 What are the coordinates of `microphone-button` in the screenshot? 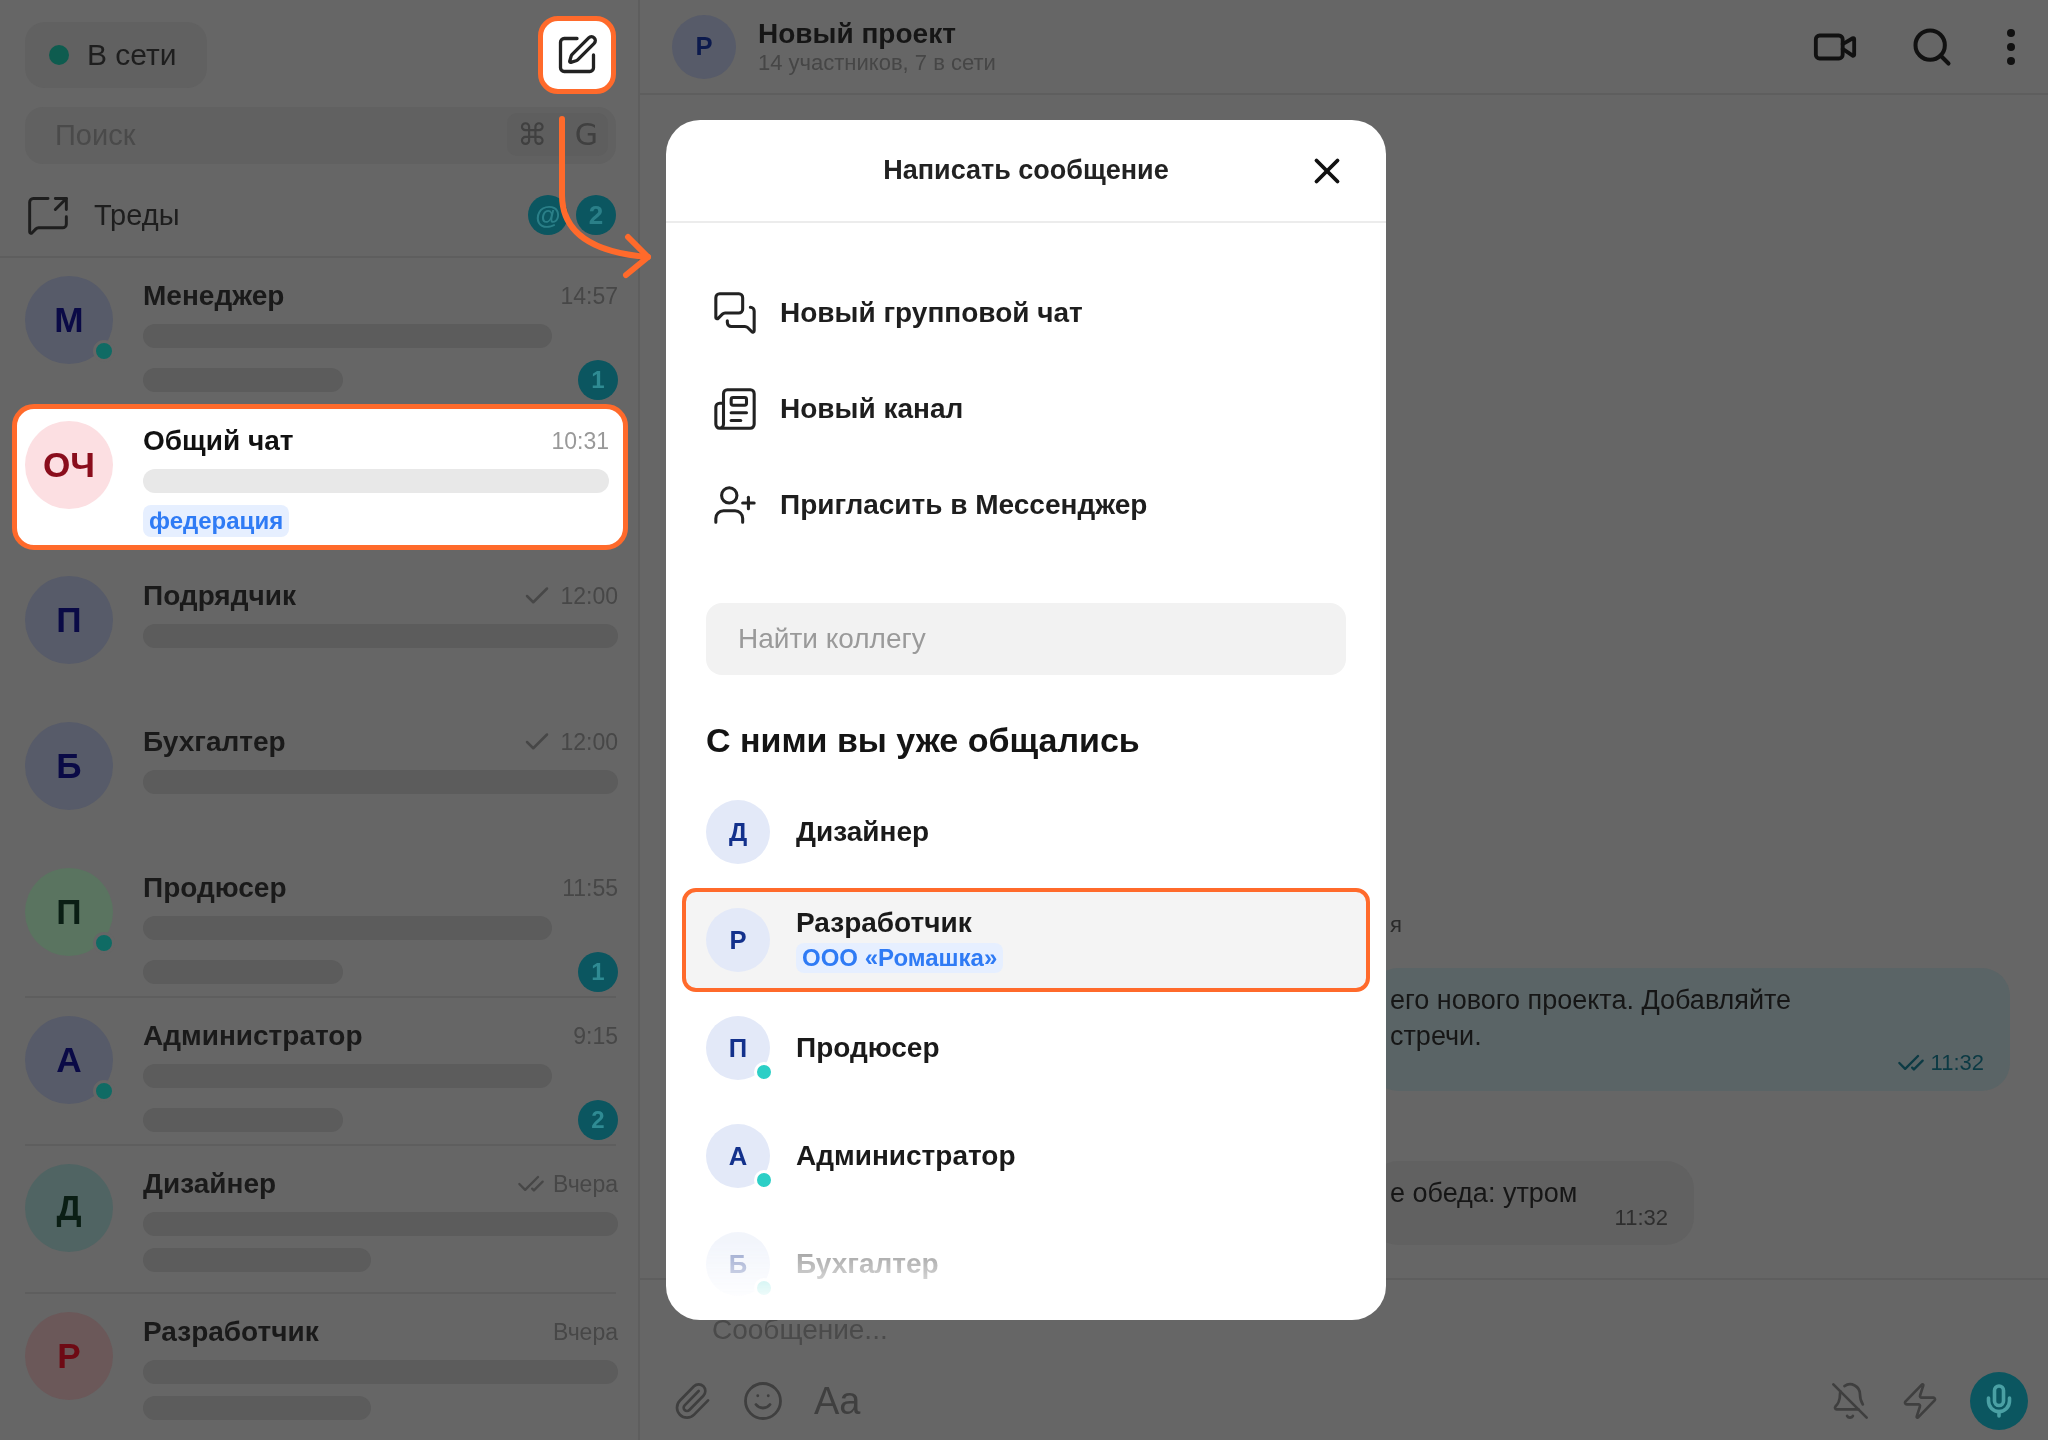 It's located at (1999, 1401).